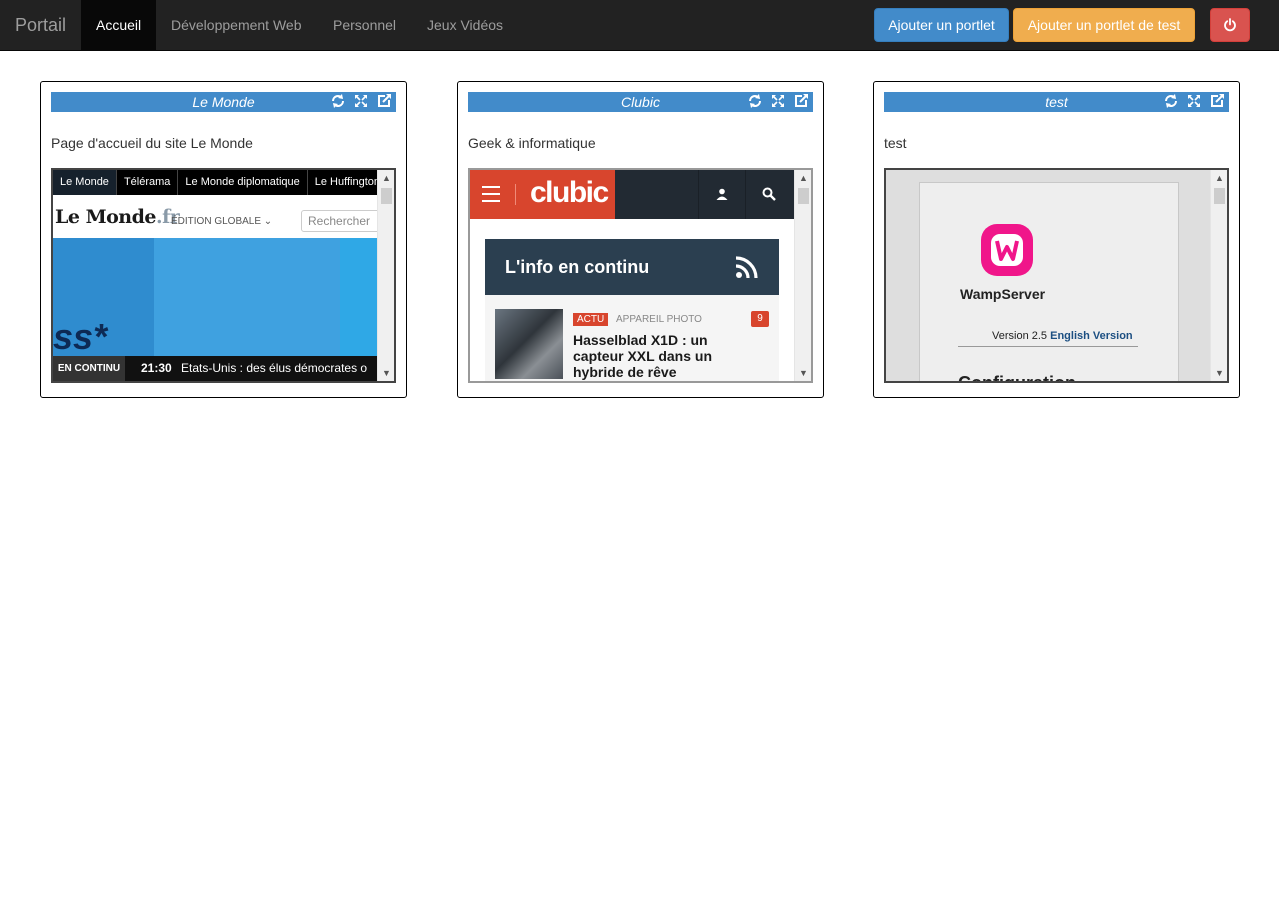 The height and width of the screenshot is (918, 1279). I want to click on version-text: Version 2.5, so click(1020, 336).